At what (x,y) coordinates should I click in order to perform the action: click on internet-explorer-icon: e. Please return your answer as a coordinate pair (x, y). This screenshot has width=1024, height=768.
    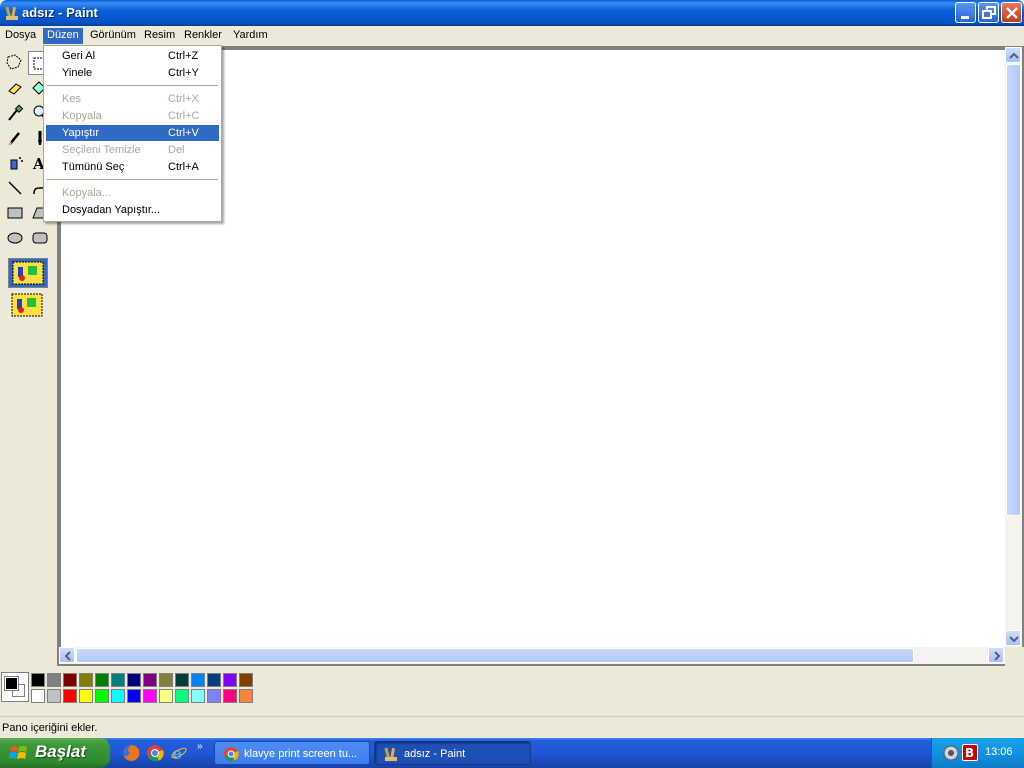
    Looking at the image, I should click on (179, 753).